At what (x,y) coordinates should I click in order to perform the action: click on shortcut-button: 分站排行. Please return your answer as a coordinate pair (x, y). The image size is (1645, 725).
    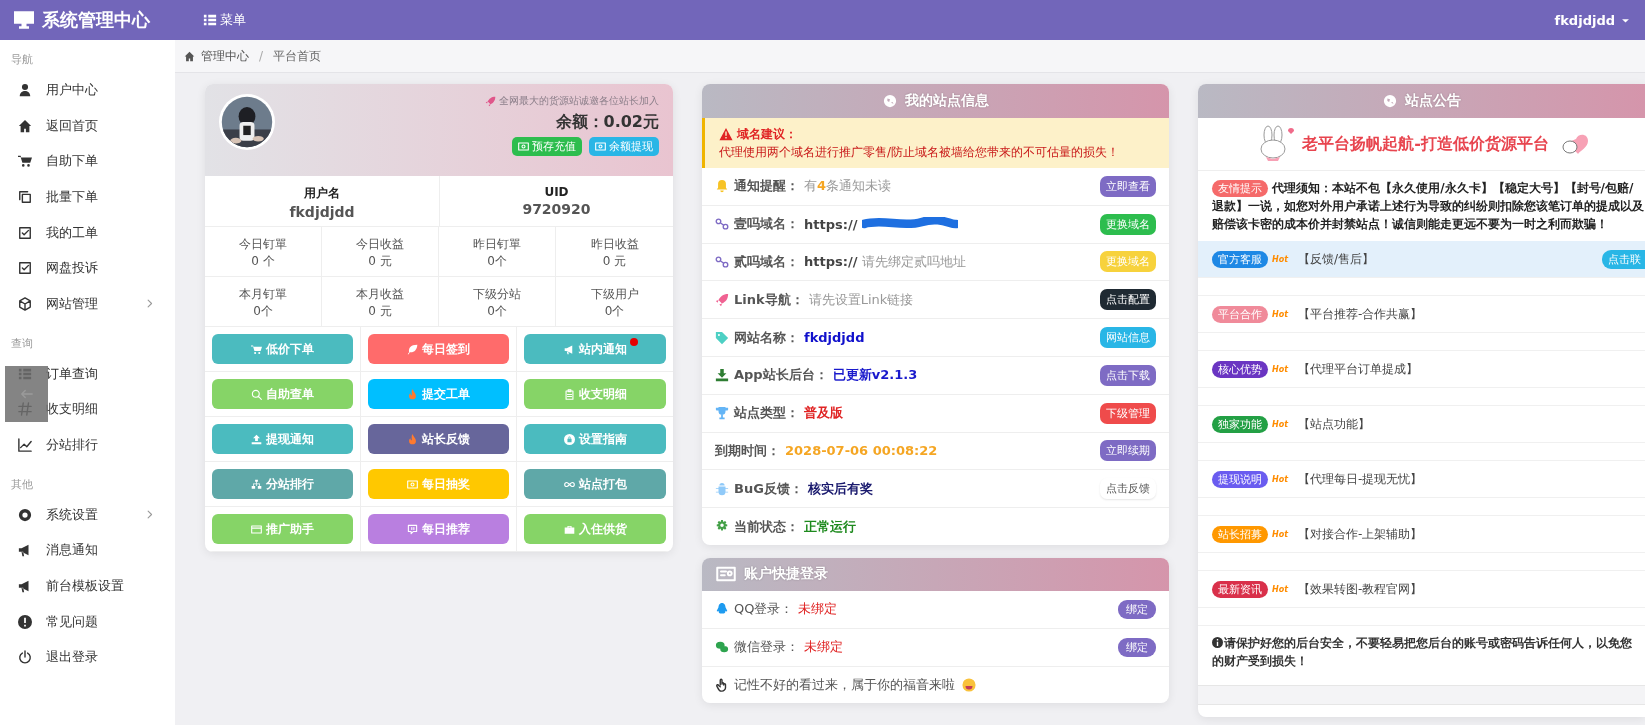
    Looking at the image, I should click on (282, 484).